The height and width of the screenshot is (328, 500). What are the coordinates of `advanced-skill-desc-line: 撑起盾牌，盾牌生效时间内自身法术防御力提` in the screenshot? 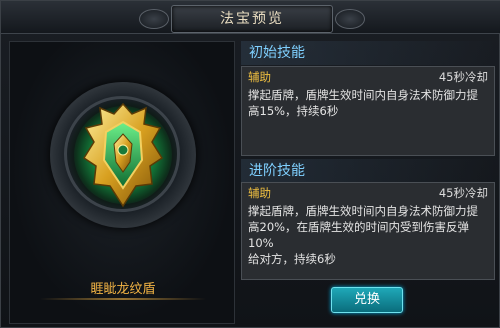 It's located at (363, 211).